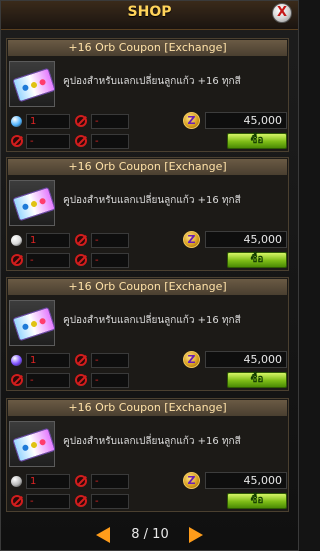 The width and height of the screenshot is (320, 551). What do you see at coordinates (196, 535) in the screenshot?
I see `arrow-right-icon` at bounding box center [196, 535].